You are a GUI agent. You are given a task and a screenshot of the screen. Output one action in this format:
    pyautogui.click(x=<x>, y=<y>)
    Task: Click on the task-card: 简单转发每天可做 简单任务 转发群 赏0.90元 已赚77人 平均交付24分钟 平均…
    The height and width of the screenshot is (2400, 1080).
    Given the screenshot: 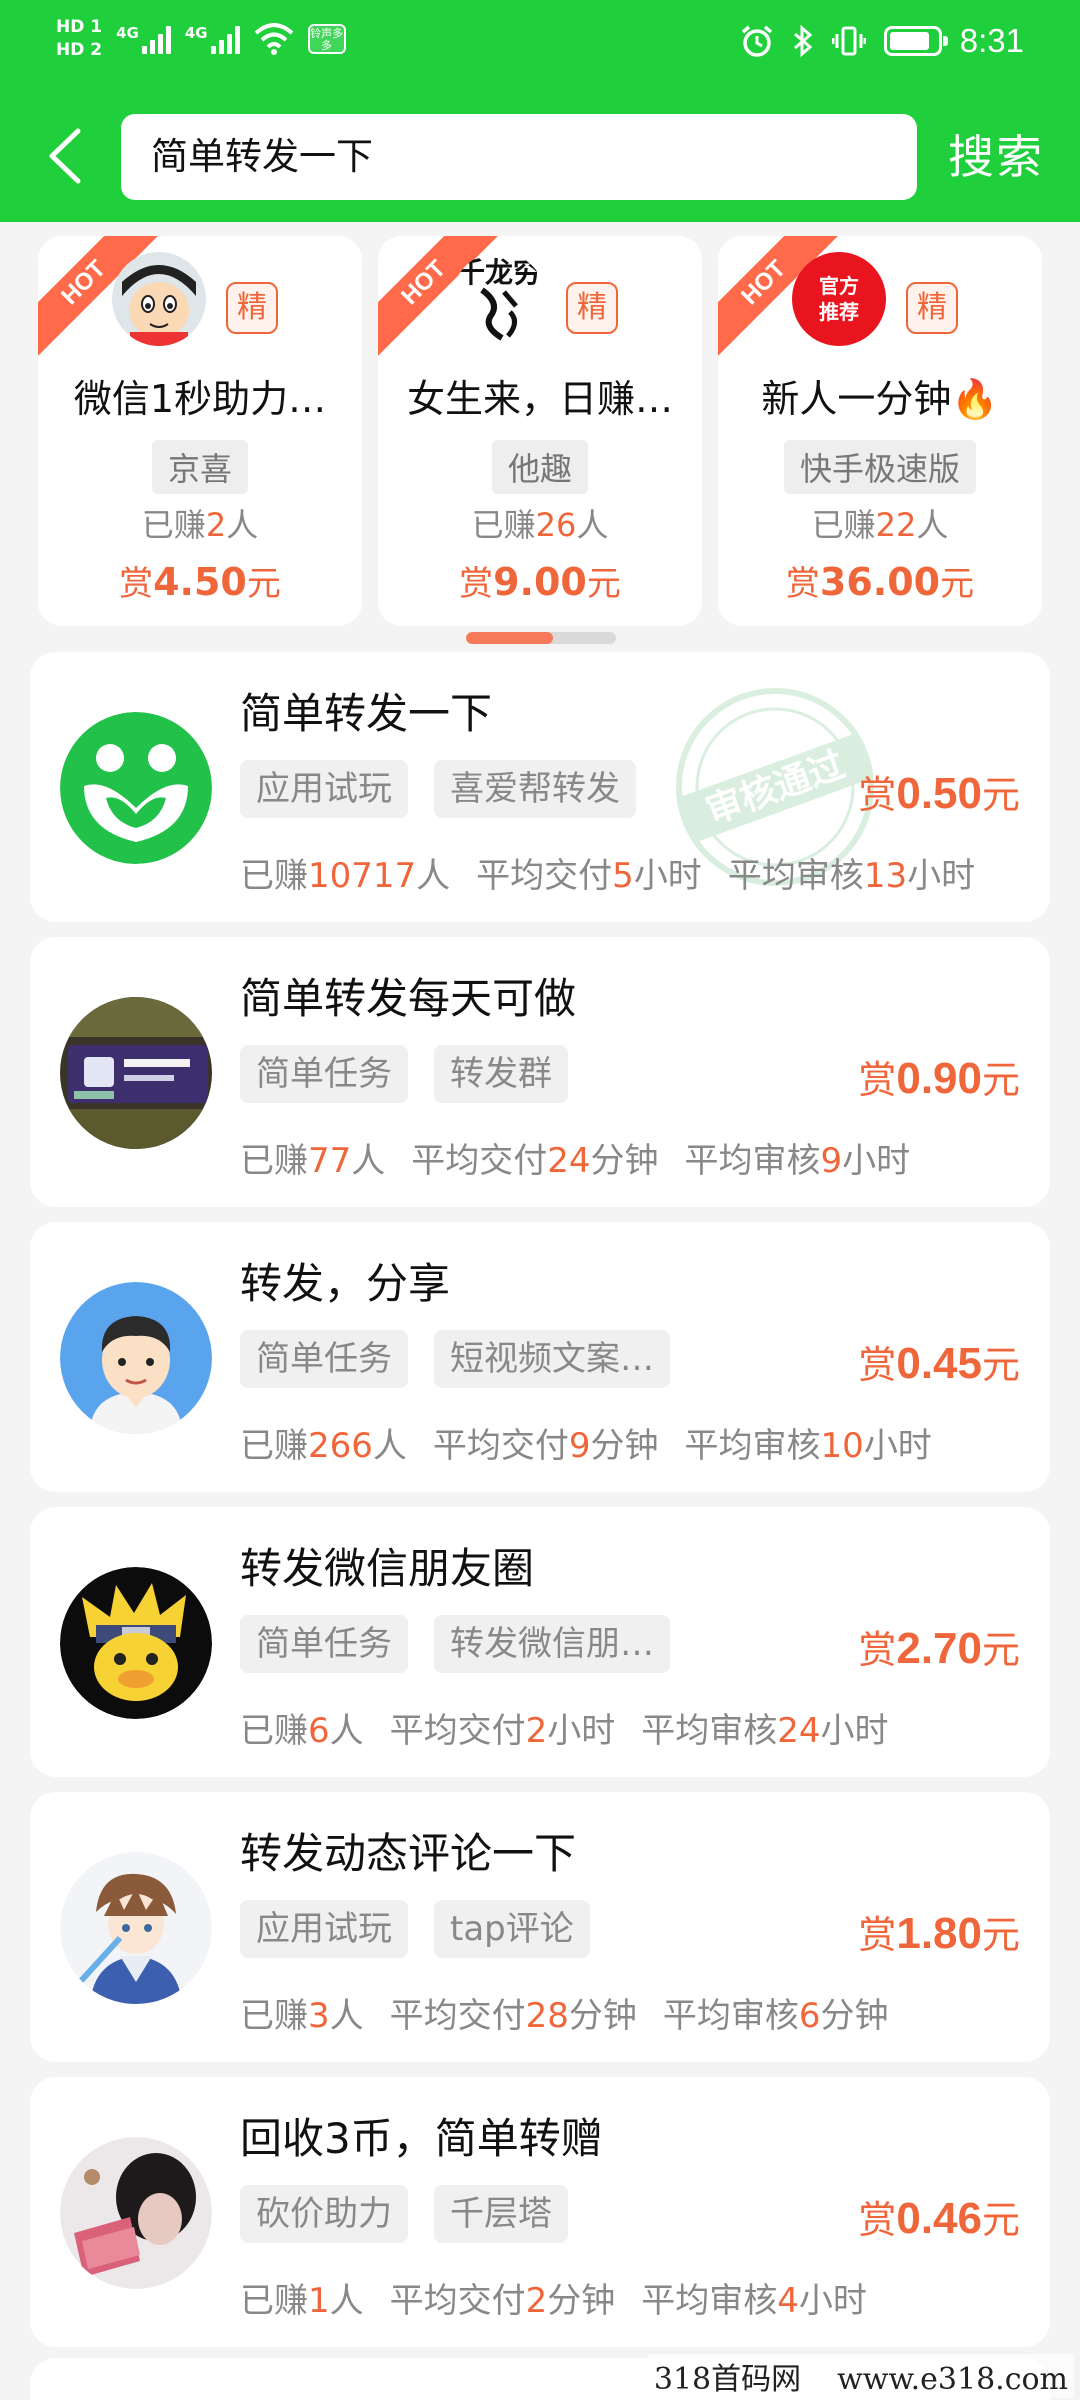 What is the action you would take?
    pyautogui.click(x=540, y=1072)
    